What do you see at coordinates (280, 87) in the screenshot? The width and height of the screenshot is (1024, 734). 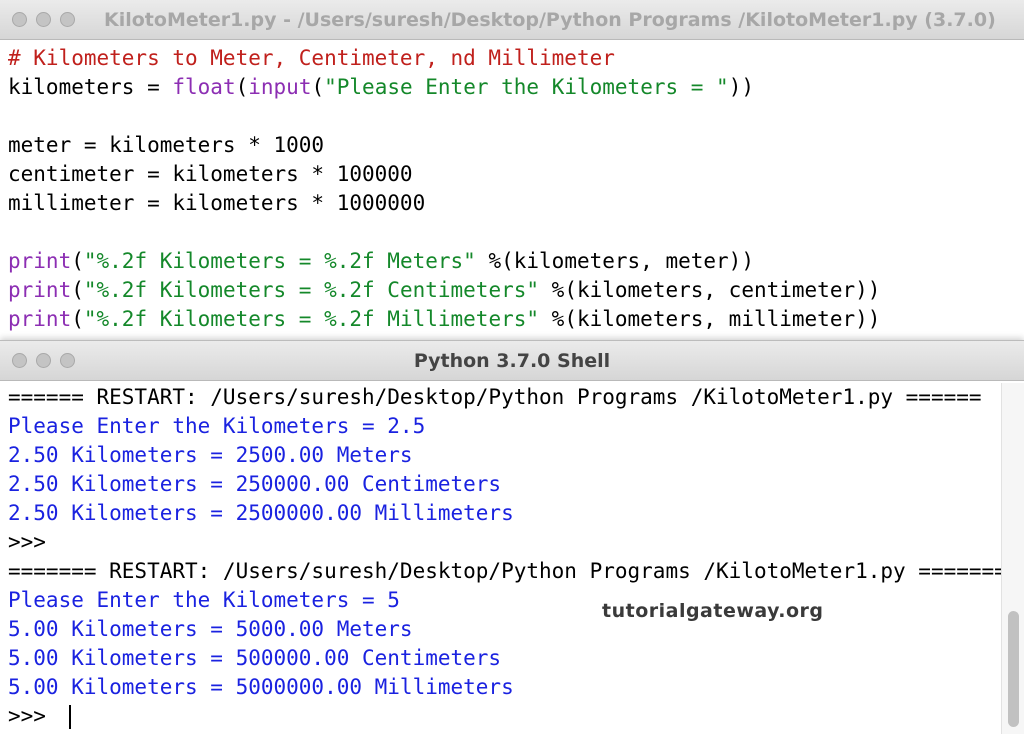 I see `builtin-input: input` at bounding box center [280, 87].